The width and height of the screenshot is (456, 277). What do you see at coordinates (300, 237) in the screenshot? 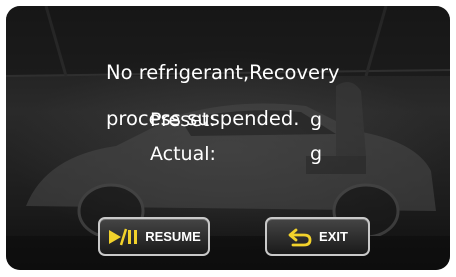
I see `return-arrow-icon` at bounding box center [300, 237].